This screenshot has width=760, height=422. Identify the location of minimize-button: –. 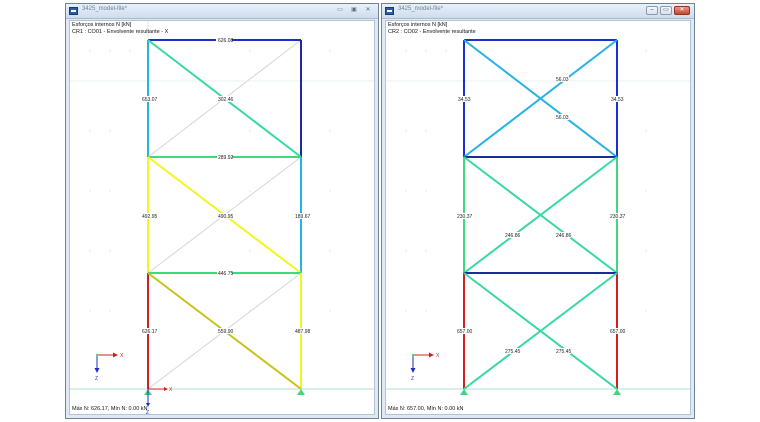
(652, 10).